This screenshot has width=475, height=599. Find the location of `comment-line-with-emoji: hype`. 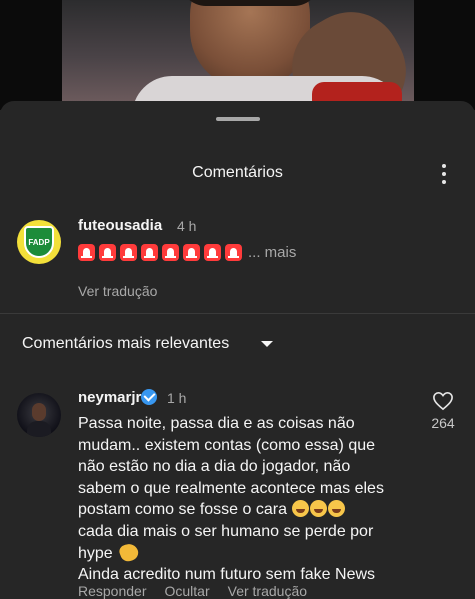

comment-line-with-emoji: hype is located at coordinates (247, 552).